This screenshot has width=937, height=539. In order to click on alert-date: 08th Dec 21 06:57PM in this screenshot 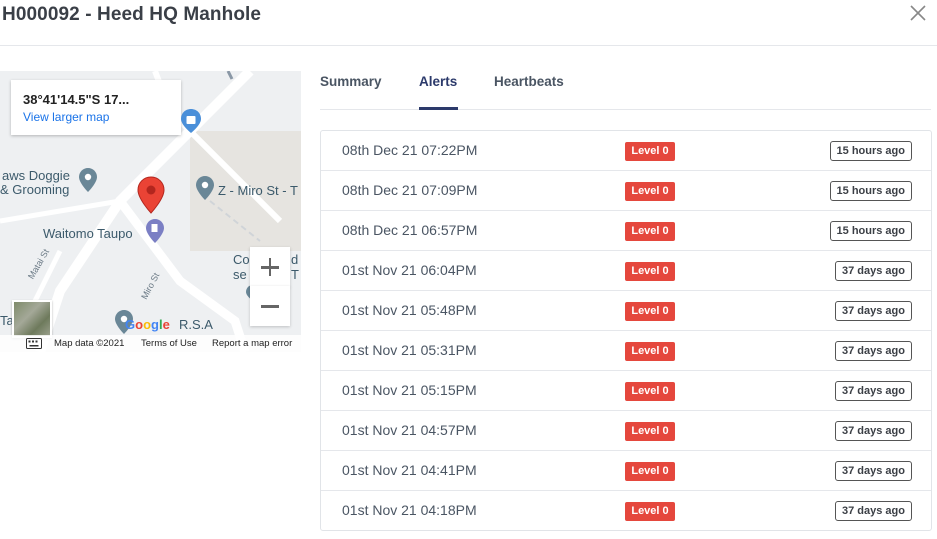, I will do `click(410, 230)`.